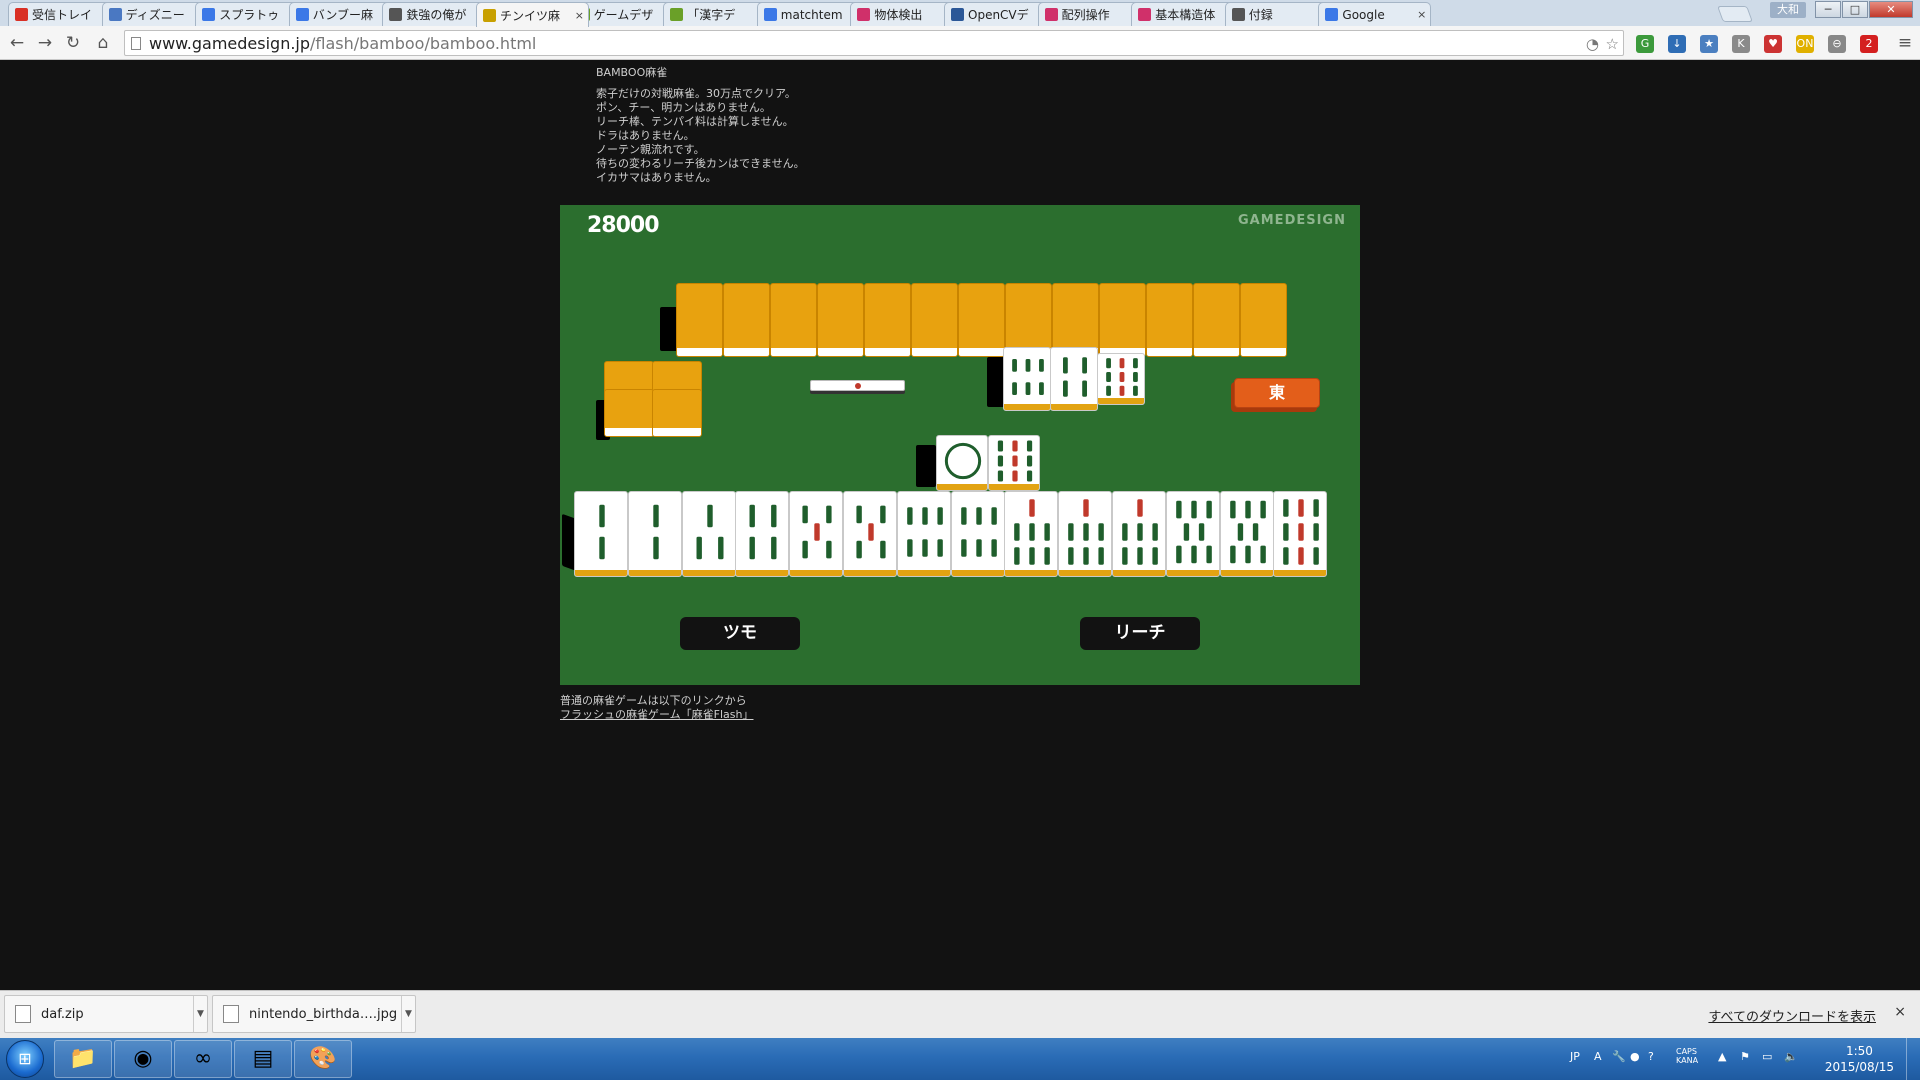 Image resolution: width=1920 pixels, height=1080 pixels. I want to click on profile-button: 大和, so click(1788, 10).